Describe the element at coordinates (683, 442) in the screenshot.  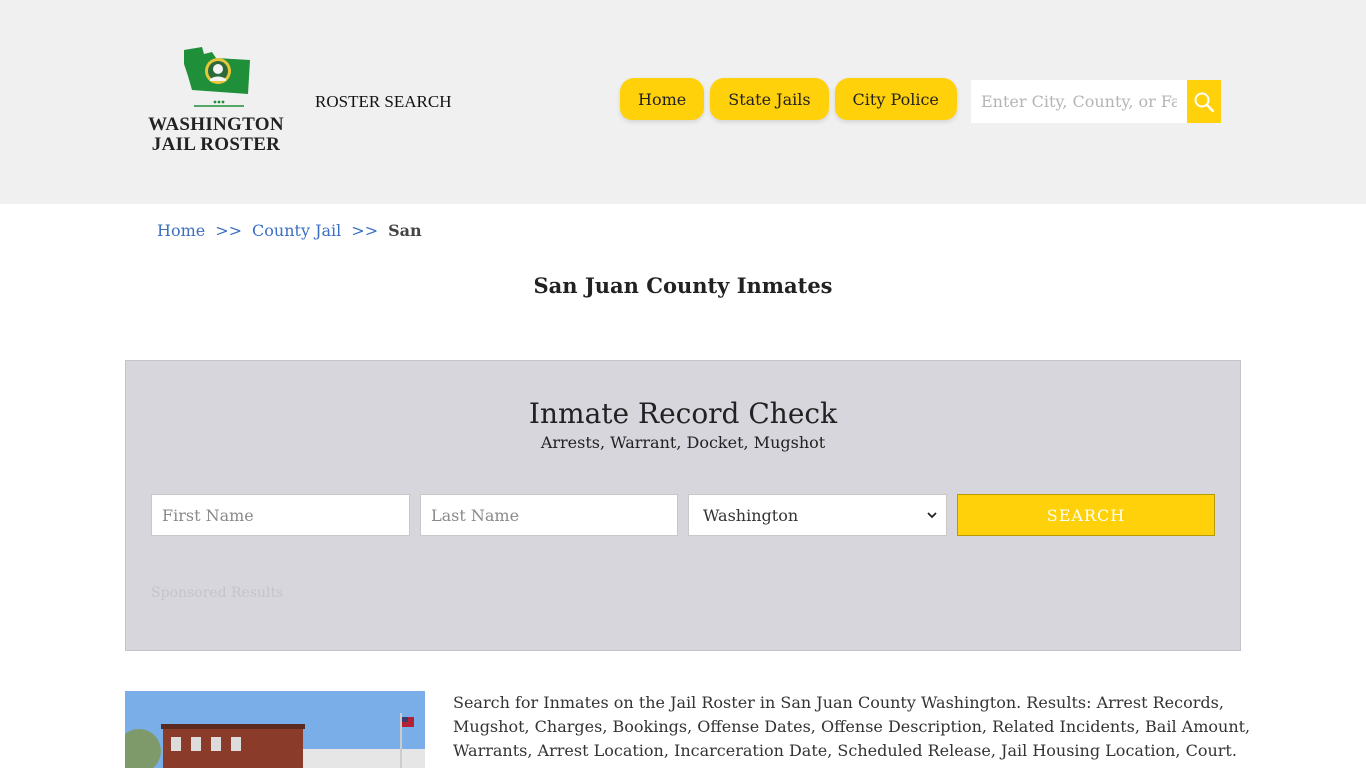
I see `panel-subtitle: Arrests, Warrant, Docket, Mugshot` at that location.